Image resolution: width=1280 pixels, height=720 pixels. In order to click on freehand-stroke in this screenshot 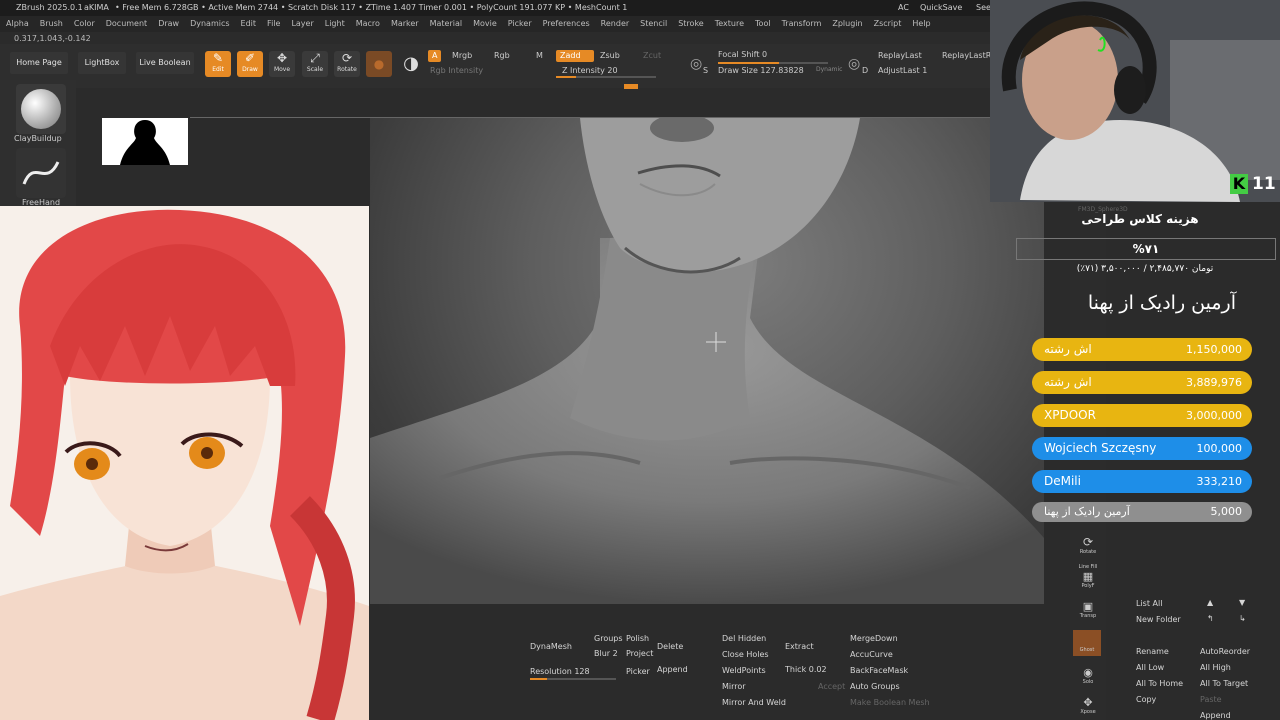, I will do `click(41, 173)`.